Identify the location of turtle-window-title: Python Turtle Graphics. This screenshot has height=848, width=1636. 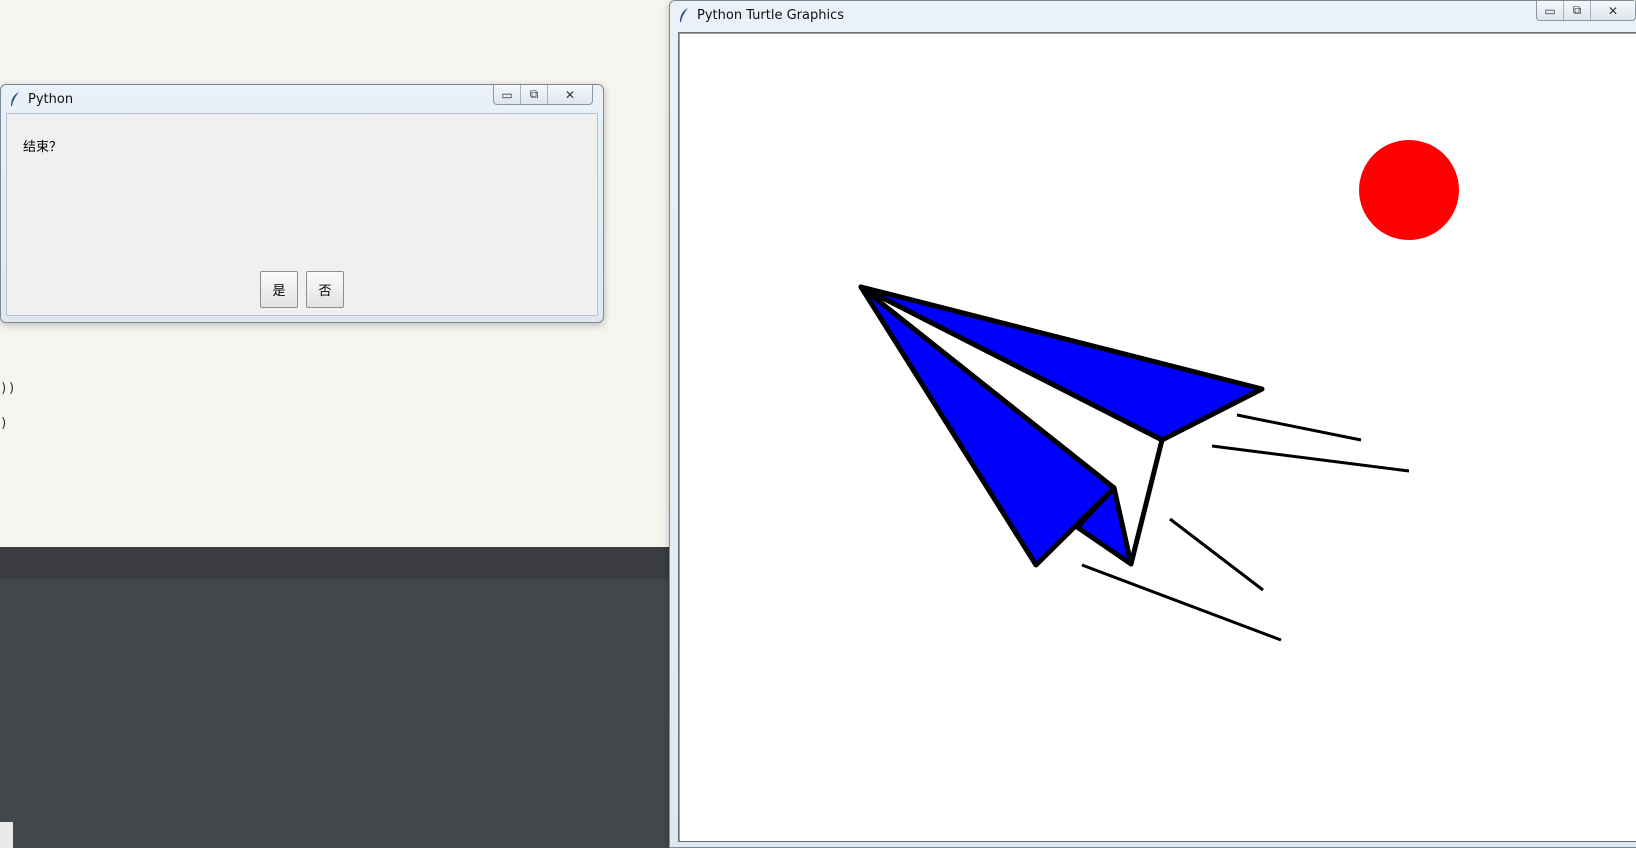
(770, 15).